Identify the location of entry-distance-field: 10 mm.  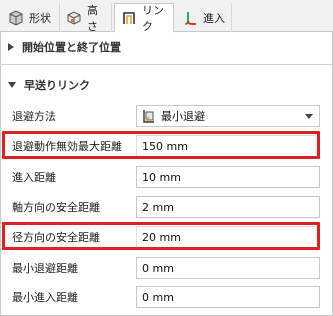
(228, 177).